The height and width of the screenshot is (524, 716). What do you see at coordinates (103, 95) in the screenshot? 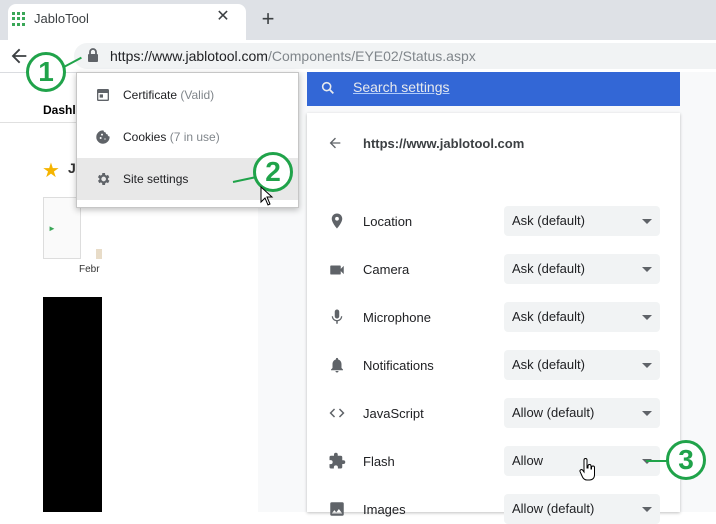
I see `certificate-icon` at bounding box center [103, 95].